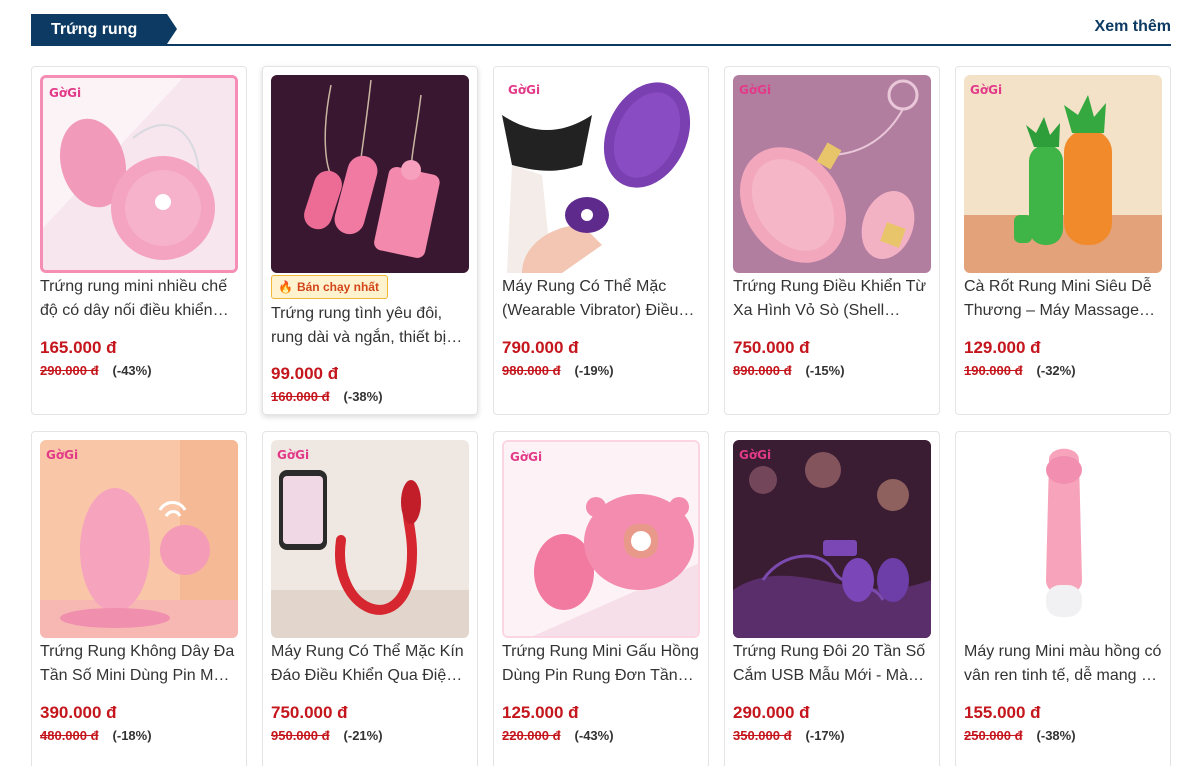  I want to click on product-price: 99.000 đ, so click(305, 373).